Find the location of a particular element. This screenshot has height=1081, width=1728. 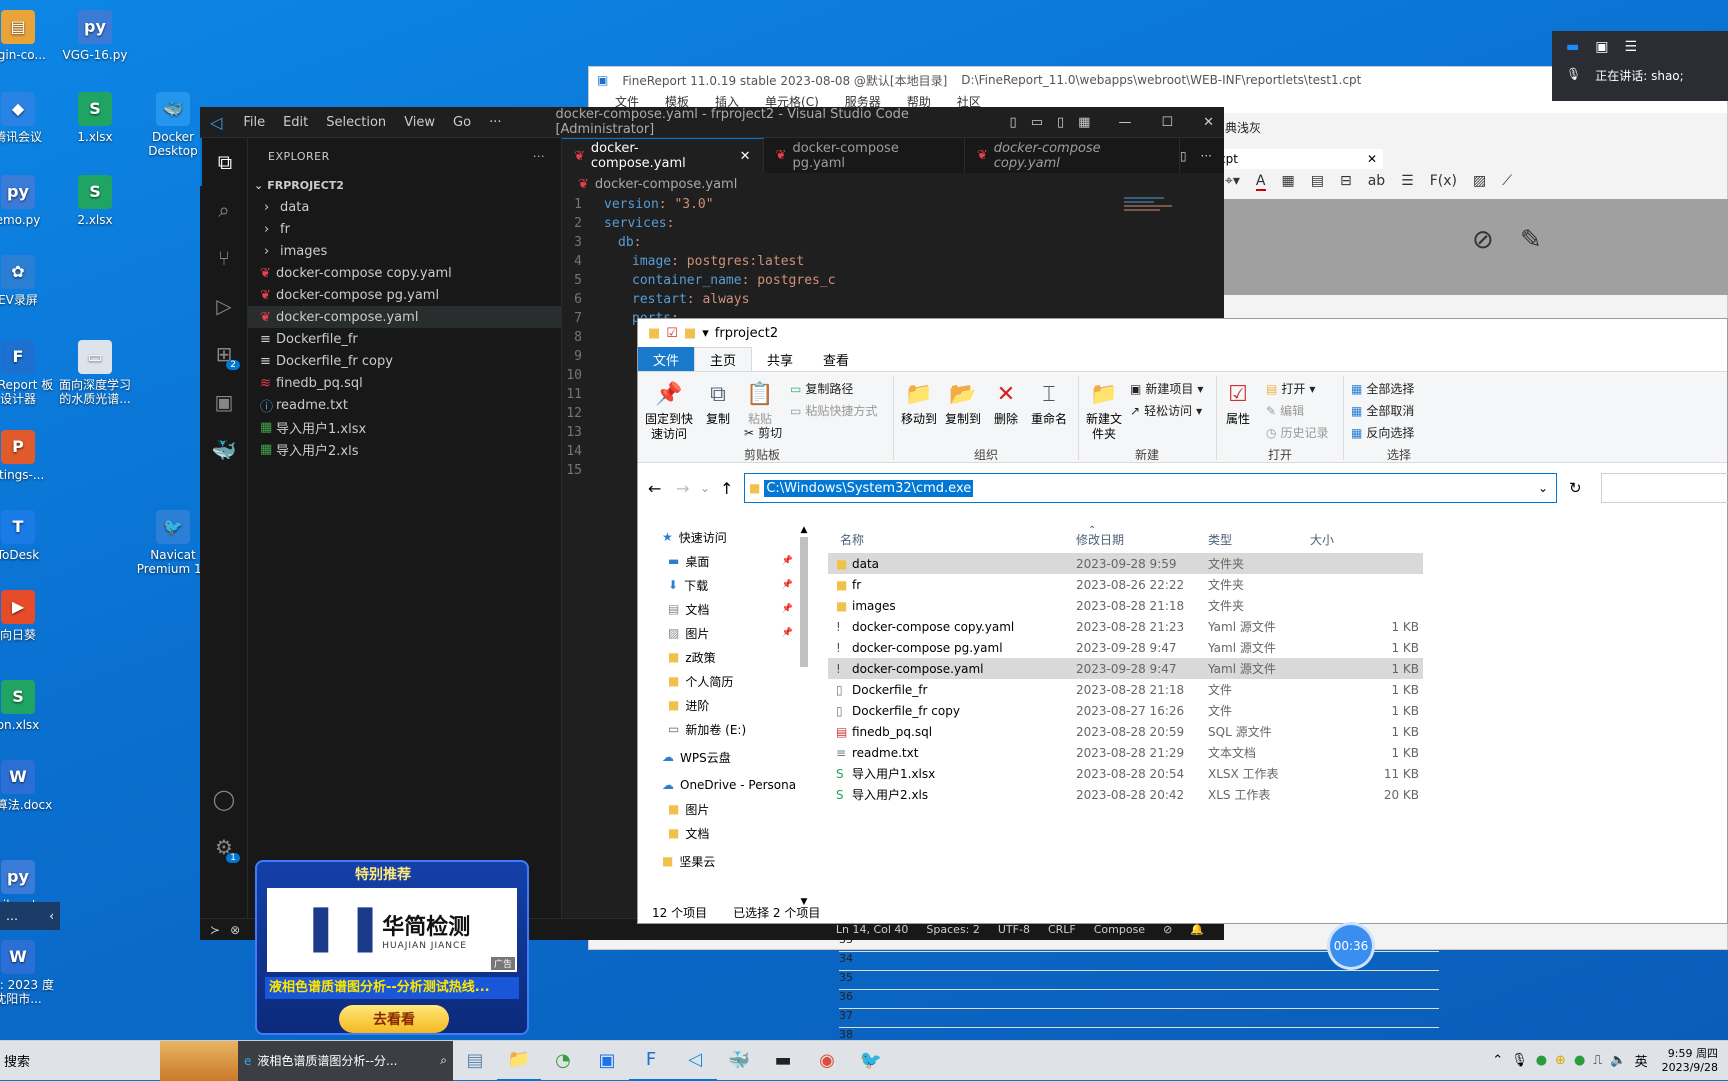

fr-link-icon: ⊟ is located at coordinates (1346, 182).